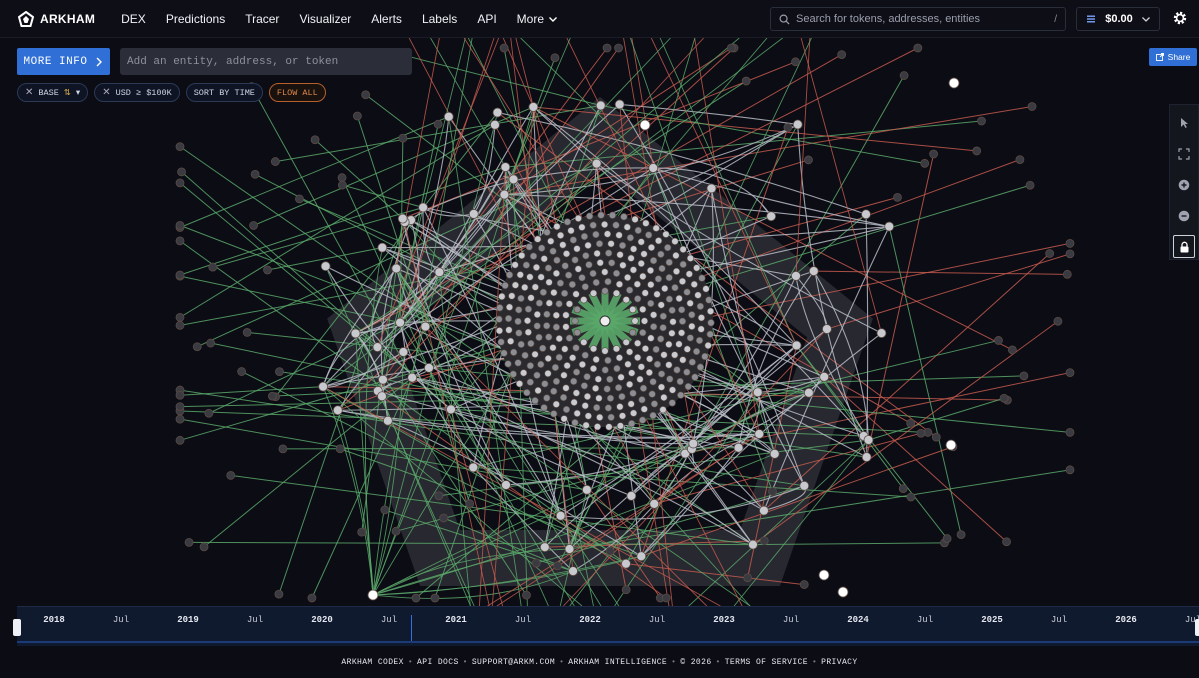  I want to click on usd-filter-chip: ✕ USD ≥ $100K, so click(137, 92).